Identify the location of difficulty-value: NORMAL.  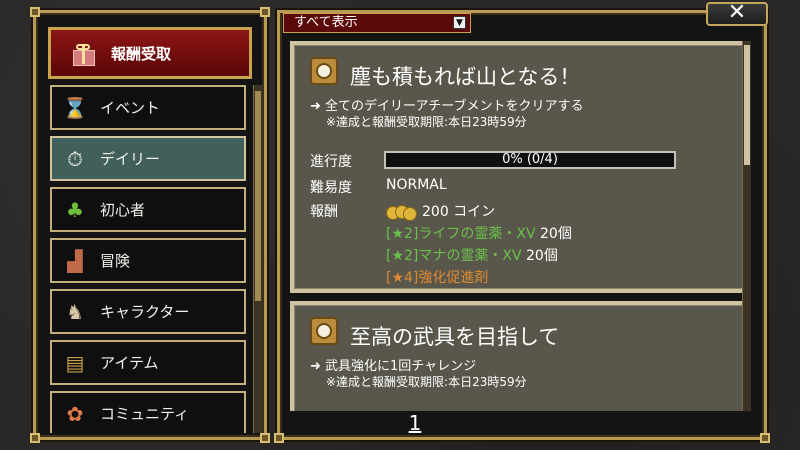
(416, 185).